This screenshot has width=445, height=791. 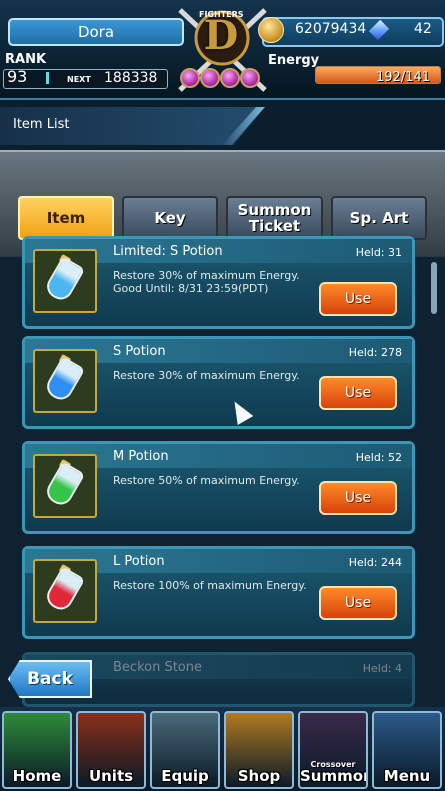 What do you see at coordinates (403, 77) in the screenshot?
I see `energy-value: 192/141` at bounding box center [403, 77].